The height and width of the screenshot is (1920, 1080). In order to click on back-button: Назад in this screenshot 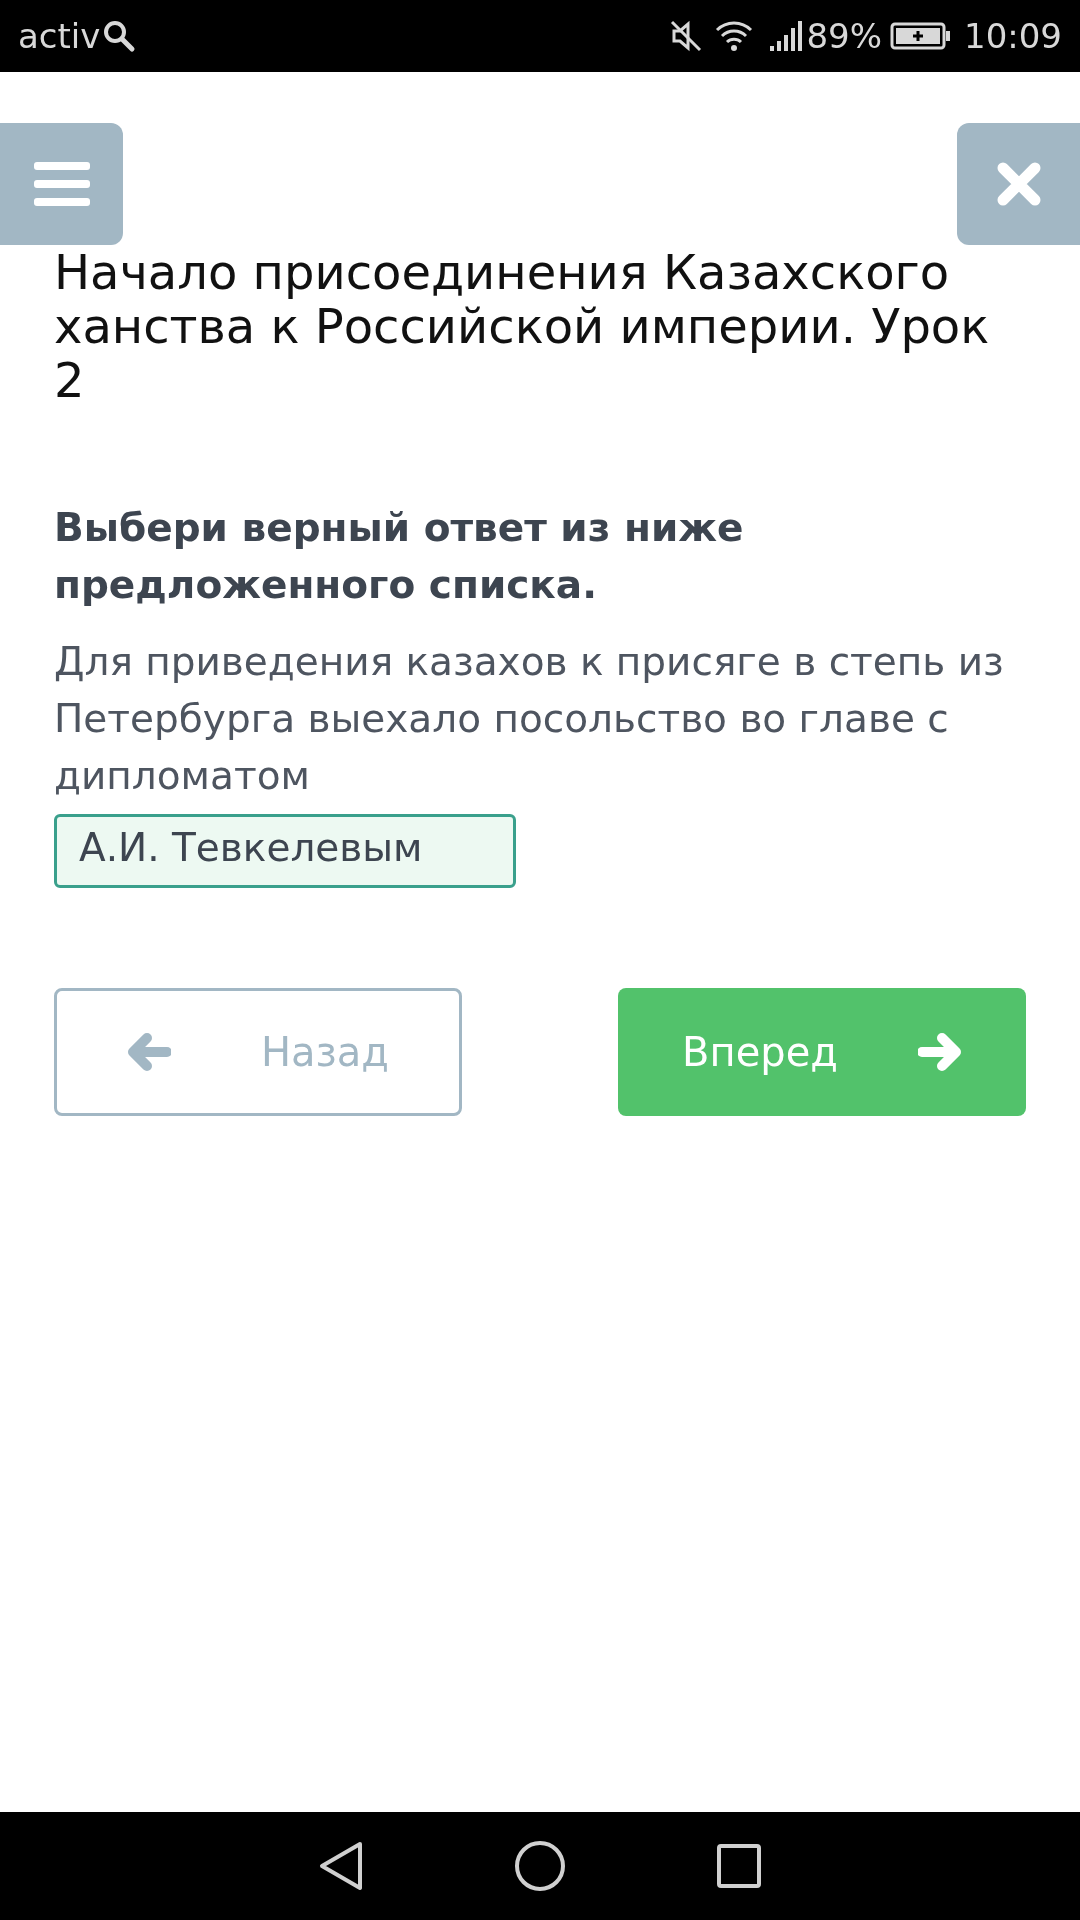, I will do `click(258, 1052)`.